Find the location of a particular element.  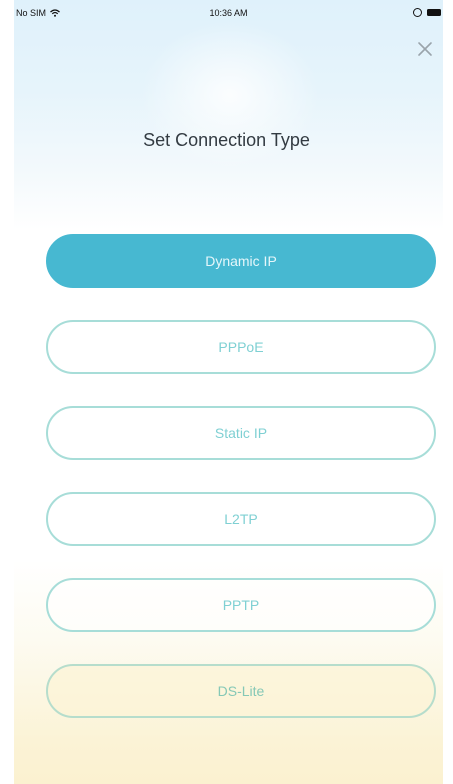

right-border is located at coordinates (448, 392).